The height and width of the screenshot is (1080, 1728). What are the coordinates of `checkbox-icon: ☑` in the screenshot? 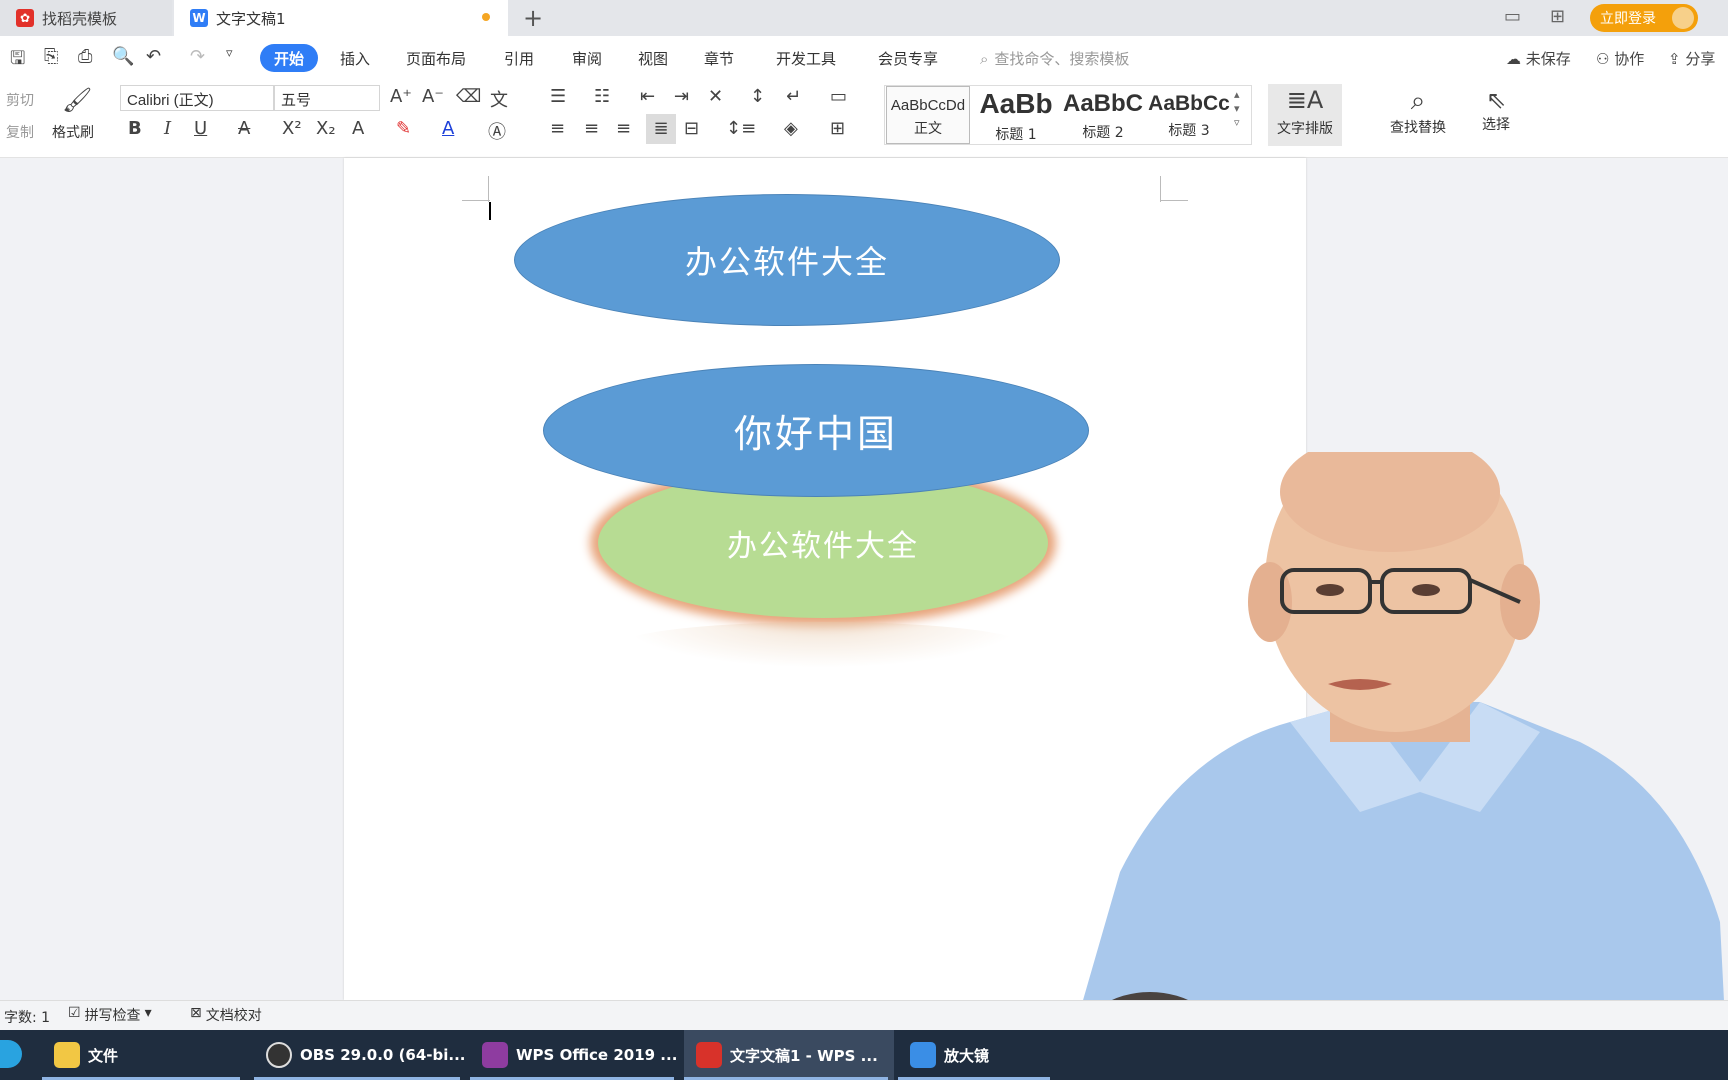 It's located at (74, 1013).